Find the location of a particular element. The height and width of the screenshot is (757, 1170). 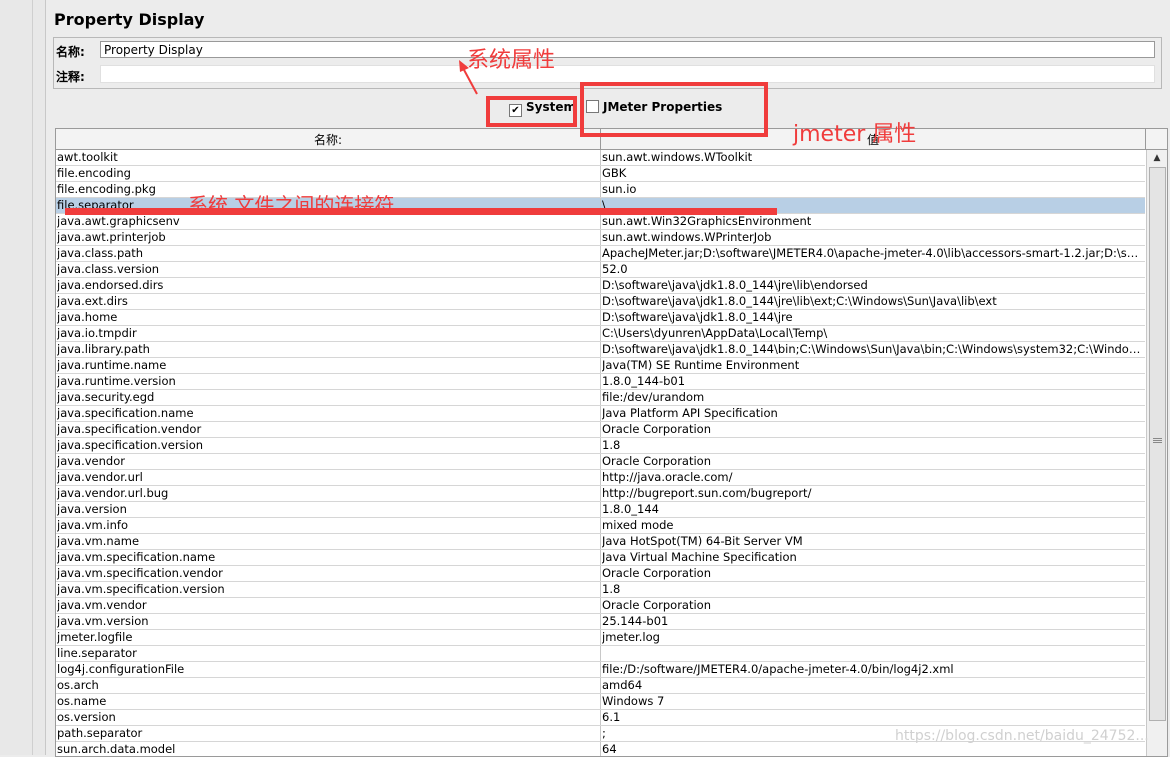

table-row: java.vendor.url http://java.oracle.com/ is located at coordinates (600, 478).